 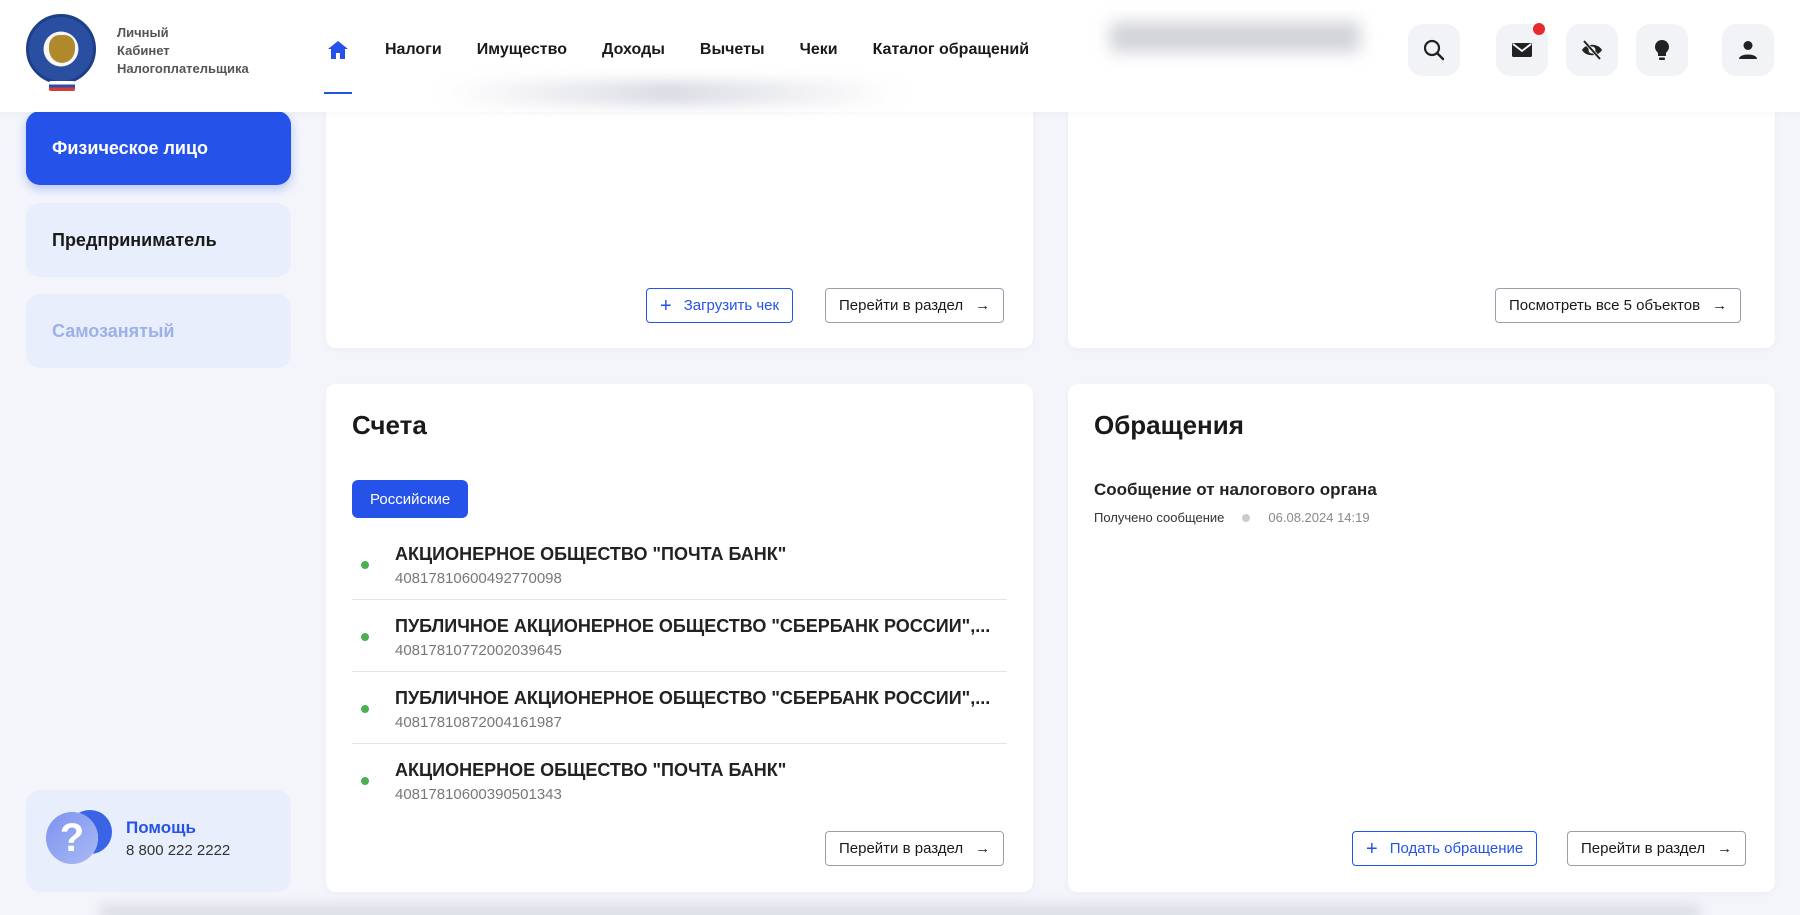 What do you see at coordinates (633, 50) in the screenshot?
I see `nav-item-income: Доходы` at bounding box center [633, 50].